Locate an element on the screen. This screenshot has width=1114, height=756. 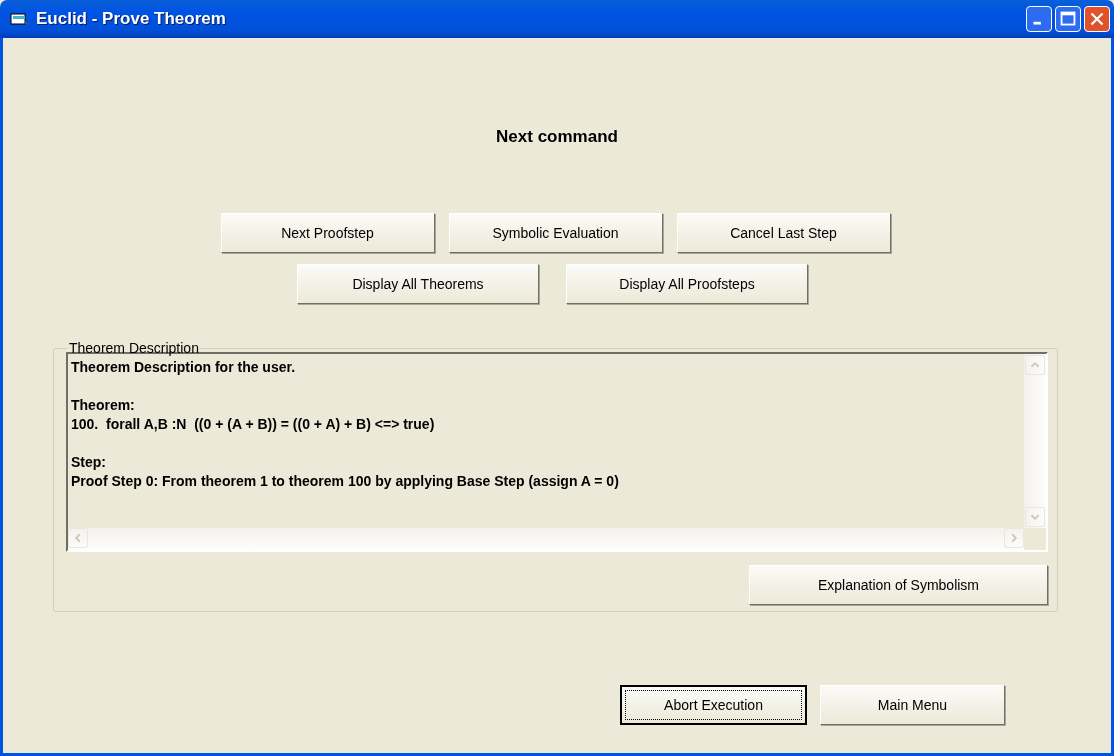
text-line: Theorem Description for the user. is located at coordinates (184, 367).